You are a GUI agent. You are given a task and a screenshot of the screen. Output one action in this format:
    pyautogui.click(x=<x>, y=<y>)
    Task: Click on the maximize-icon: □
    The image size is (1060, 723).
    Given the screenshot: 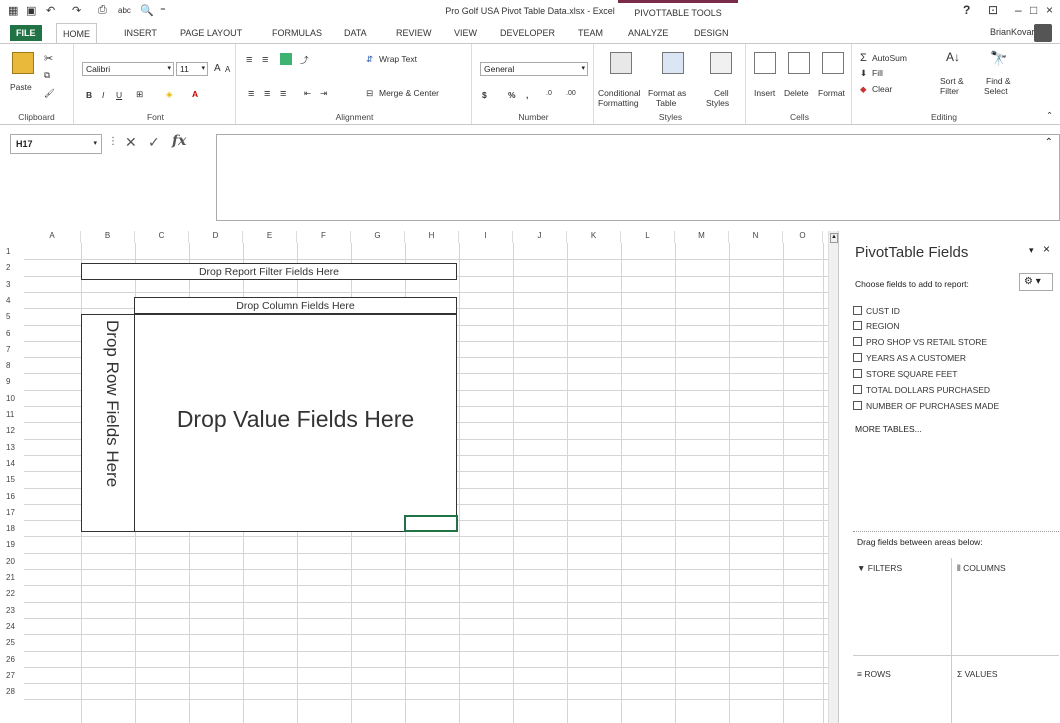 What is the action you would take?
    pyautogui.click(x=1033, y=10)
    